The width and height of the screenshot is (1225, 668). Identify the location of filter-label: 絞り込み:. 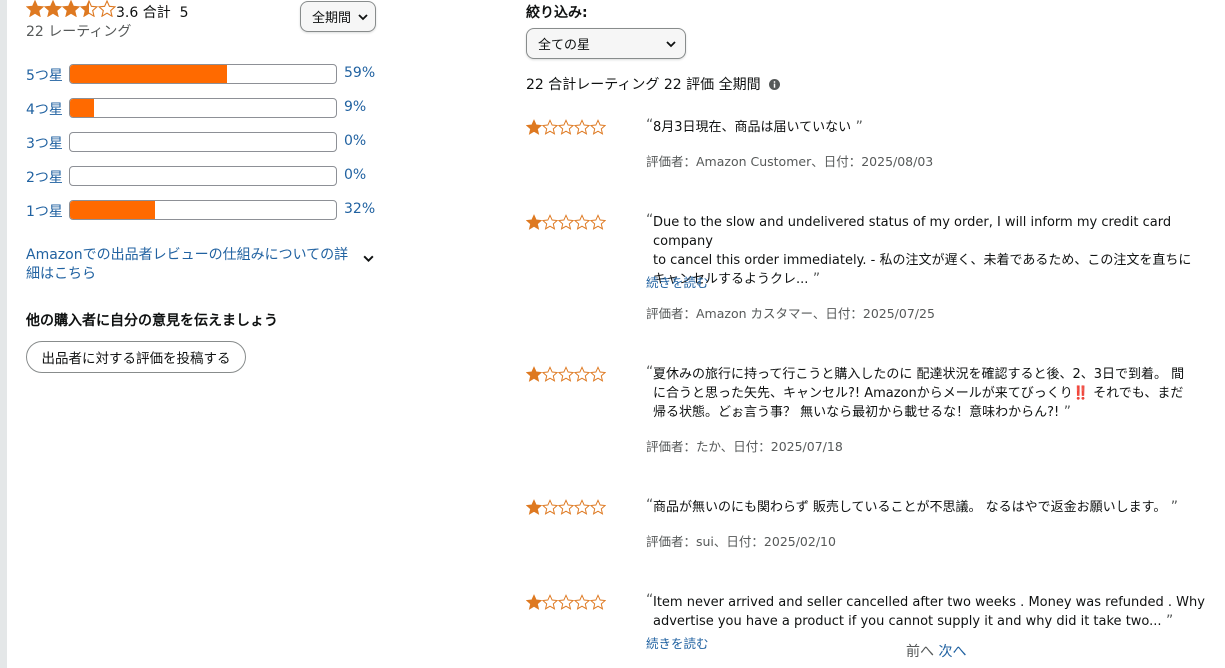
(557, 13).